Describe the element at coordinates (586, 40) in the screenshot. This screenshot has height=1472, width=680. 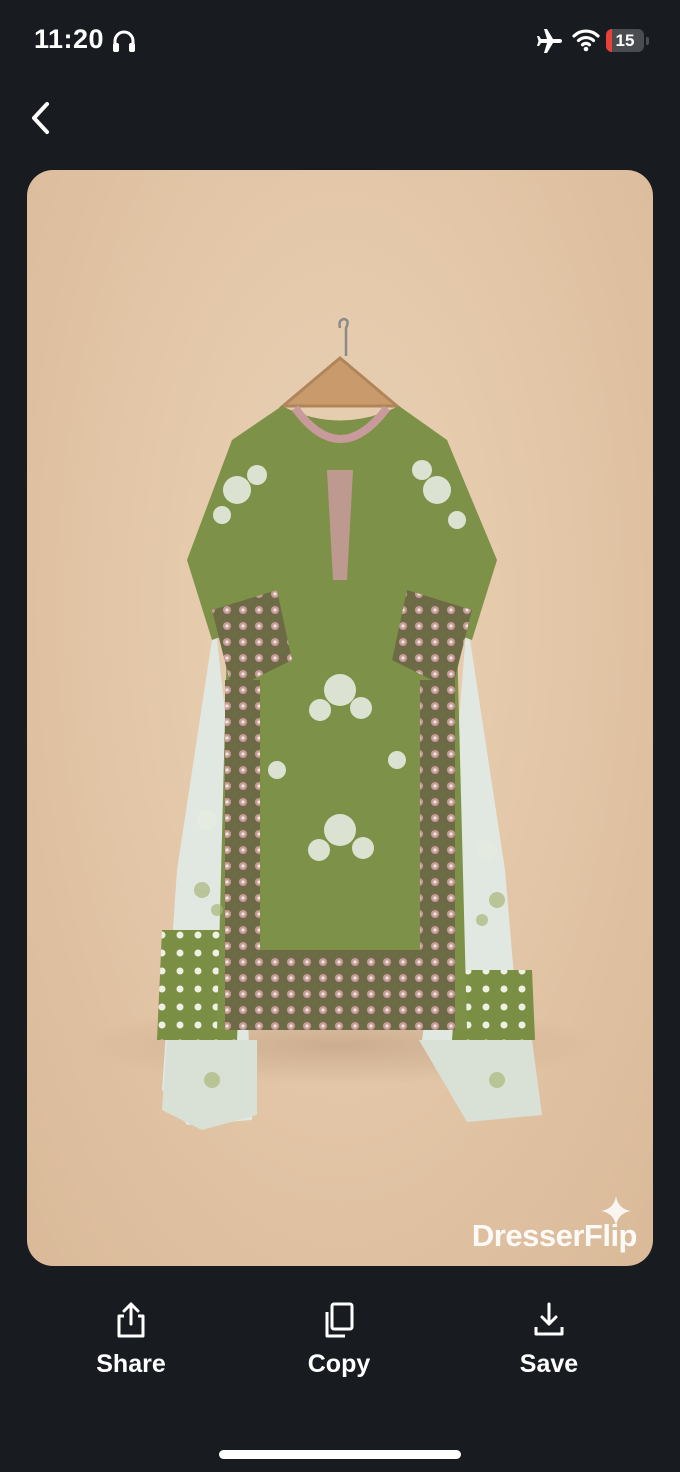
I see `wifi-icon` at that location.